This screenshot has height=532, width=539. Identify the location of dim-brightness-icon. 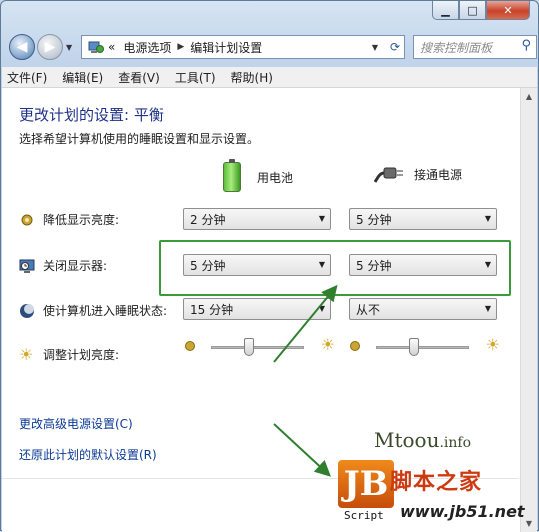
(27, 219).